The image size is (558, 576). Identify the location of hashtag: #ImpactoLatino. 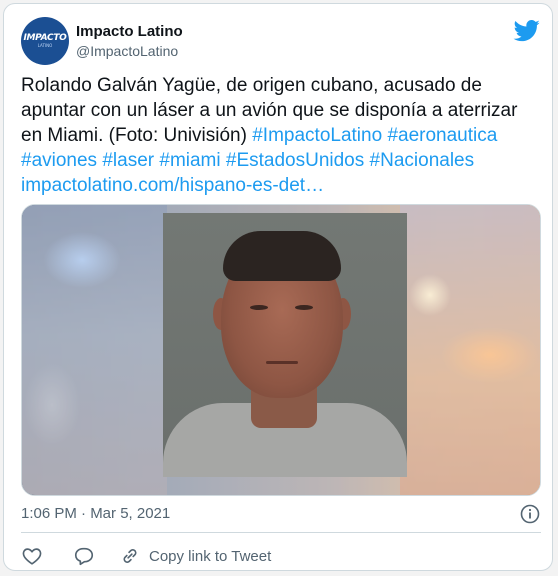
(317, 135).